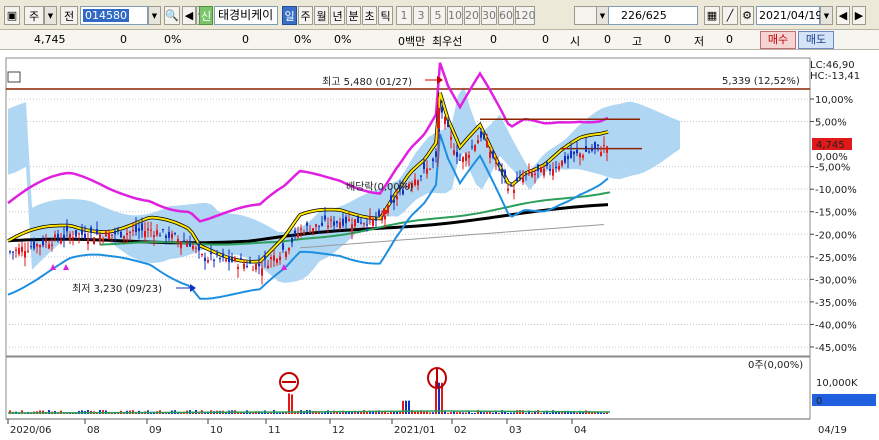 The height and width of the screenshot is (440, 879). What do you see at coordinates (607, 39) in the screenshot?
I see `open-value: 0` at bounding box center [607, 39].